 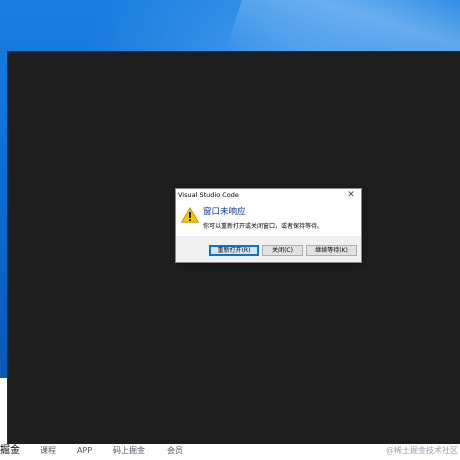 What do you see at coordinates (230, 452) in the screenshot?
I see `background-page-nav: 掘金 课程 APP 码上掘金 会员 @稀土掘金技术社区` at bounding box center [230, 452].